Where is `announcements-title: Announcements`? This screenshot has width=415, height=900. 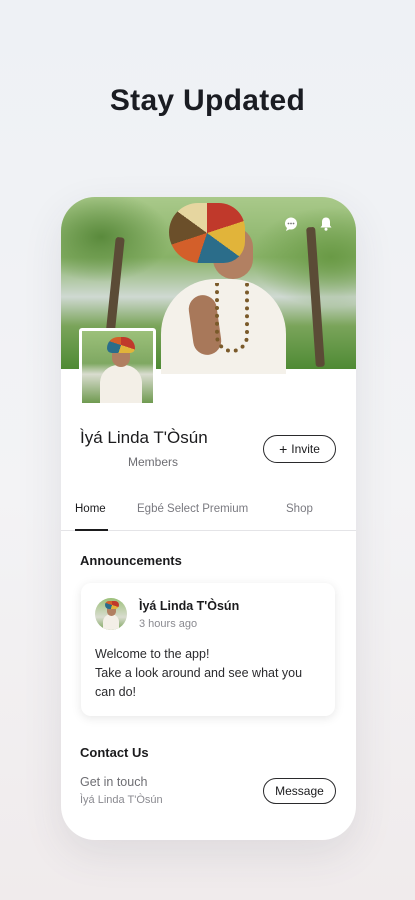
announcements-title: Announcements is located at coordinates (131, 560).